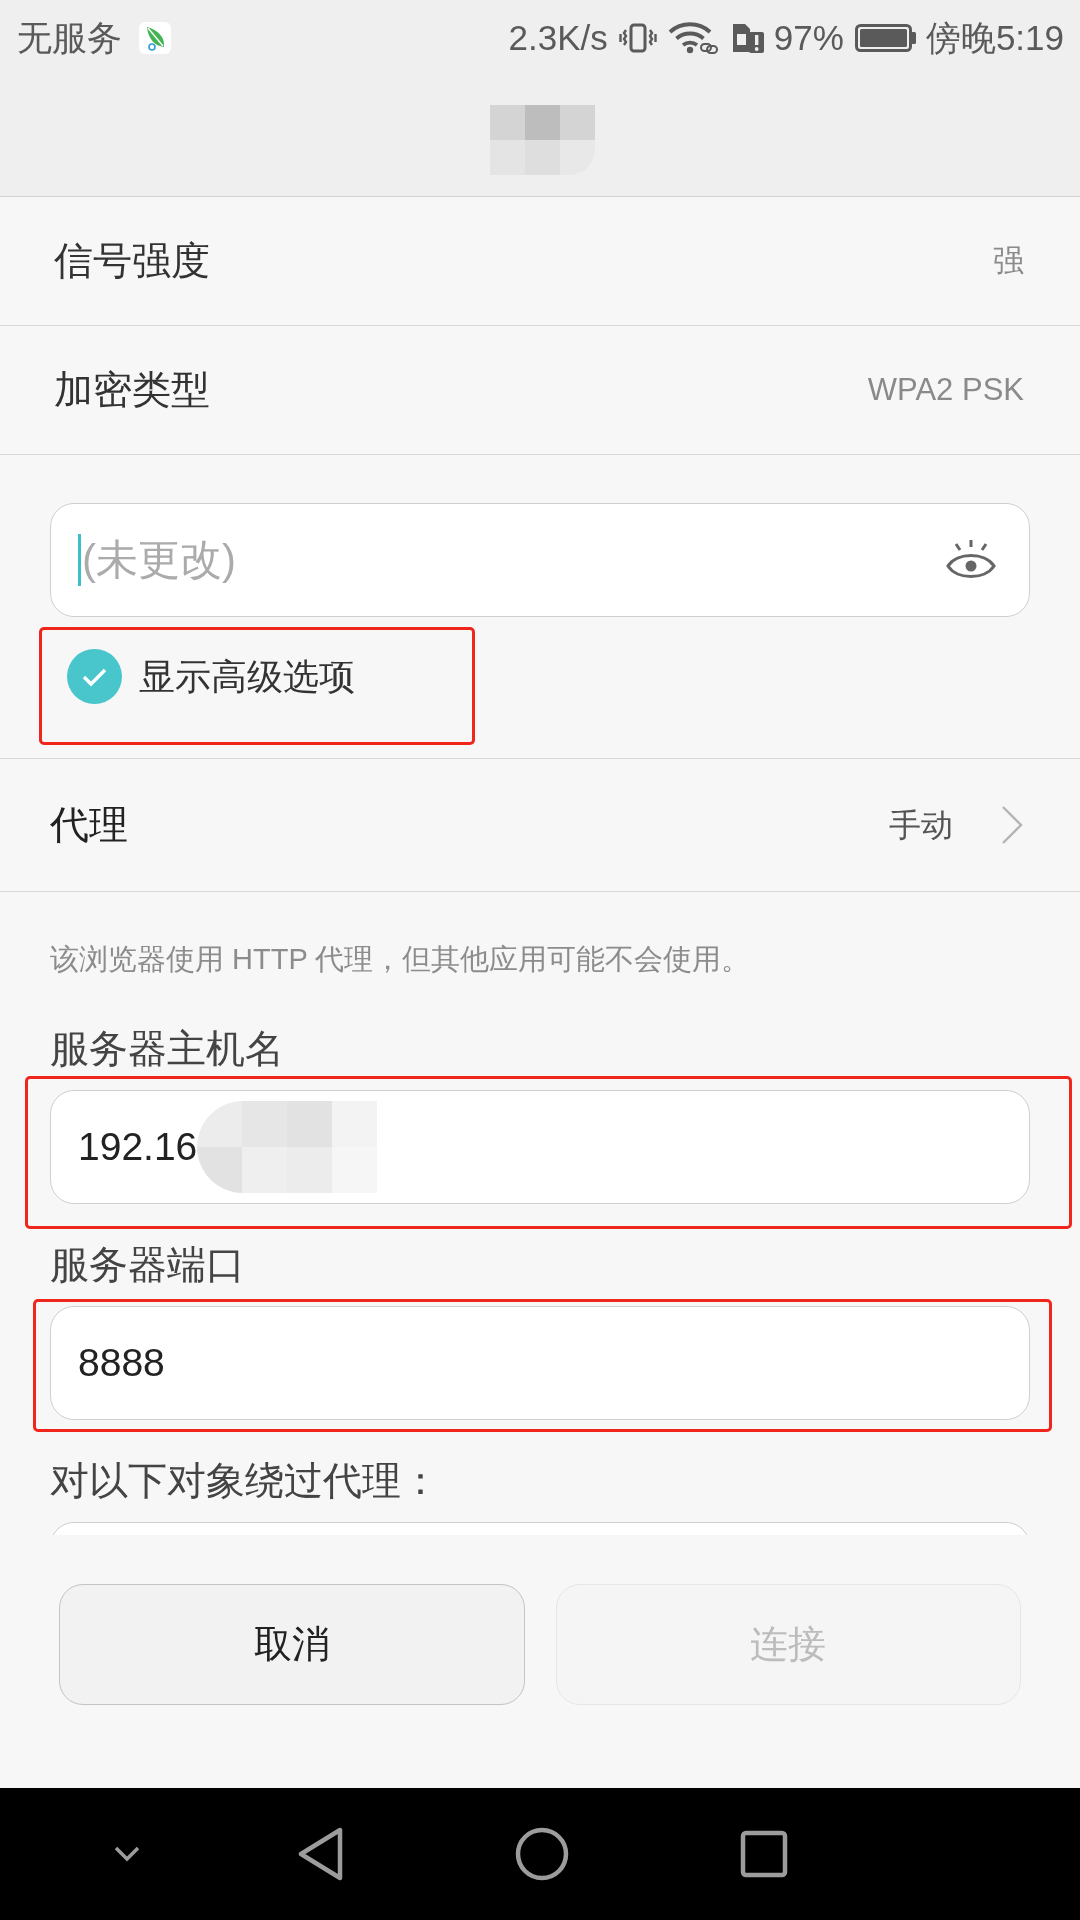 Image resolution: width=1080 pixels, height=1920 pixels. I want to click on proxy-label: 代理, so click(89, 825).